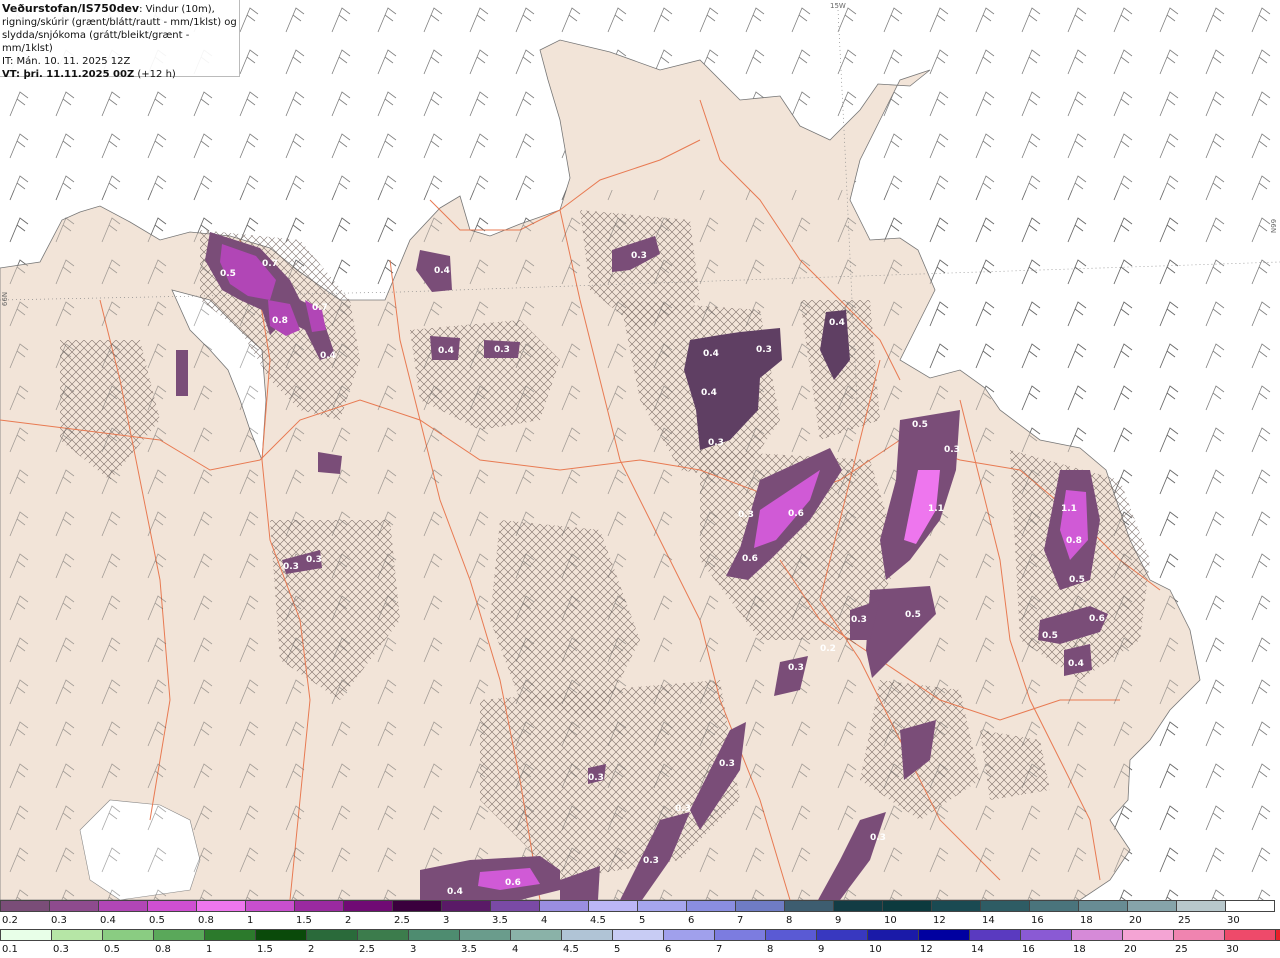  What do you see at coordinates (446, 920) in the screenshot?
I see `legend-snow-label: 3` at bounding box center [446, 920].